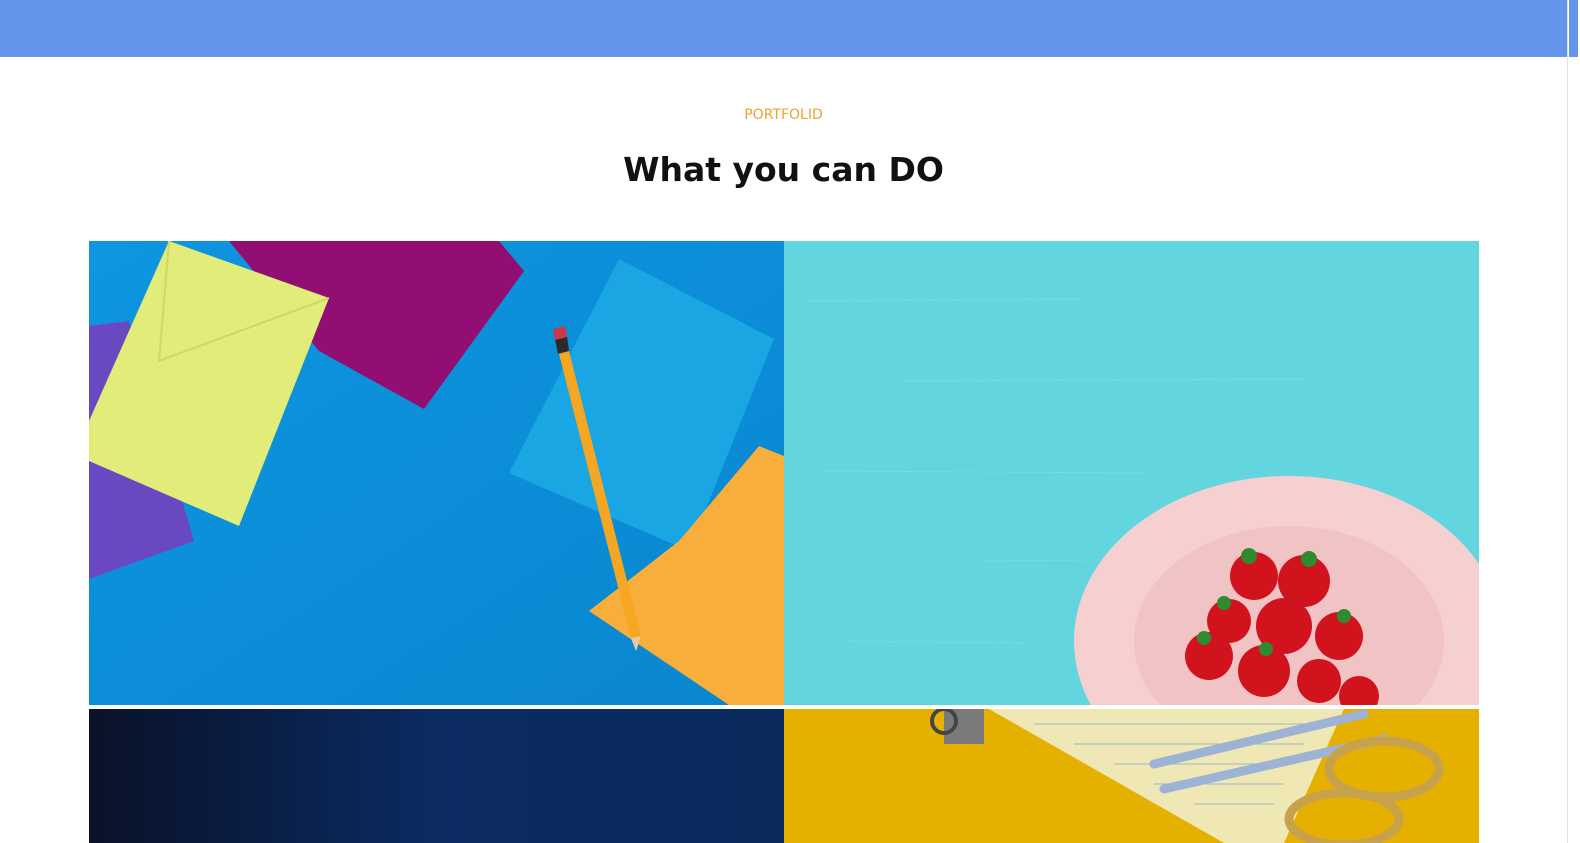 The image size is (1580, 843). I want to click on portfolio-item-stationery, so click(1131, 776).